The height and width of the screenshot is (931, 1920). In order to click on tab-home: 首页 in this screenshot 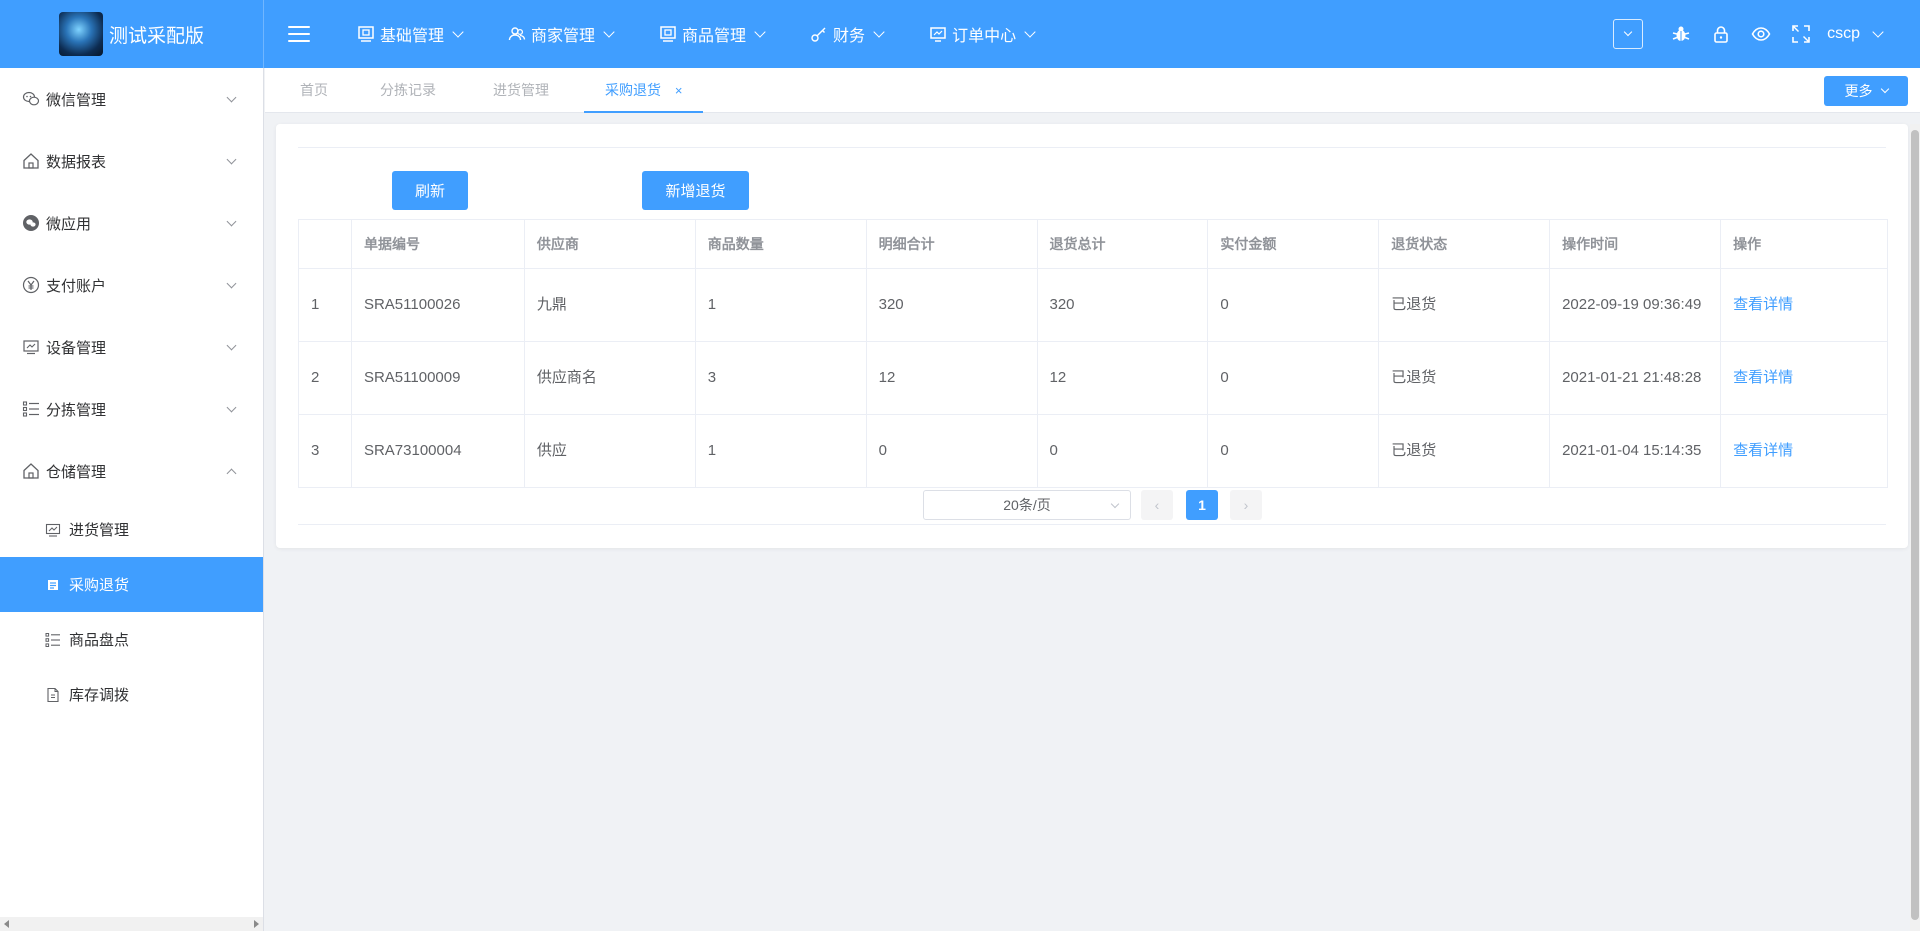, I will do `click(314, 90)`.